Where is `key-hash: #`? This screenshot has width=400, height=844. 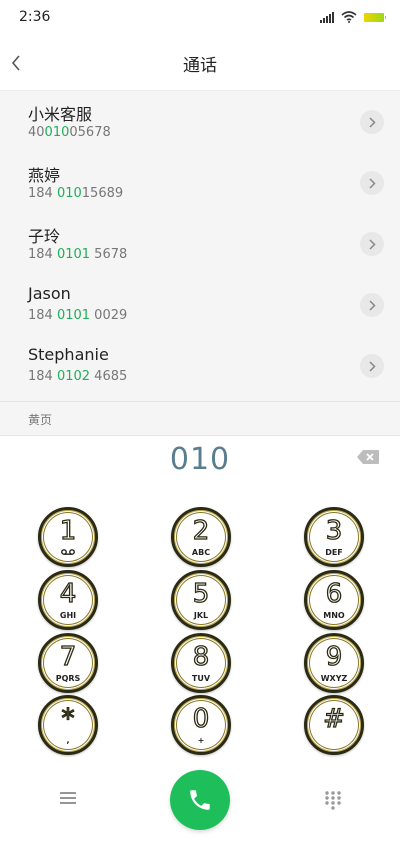
key-hash: # is located at coordinates (334, 725).